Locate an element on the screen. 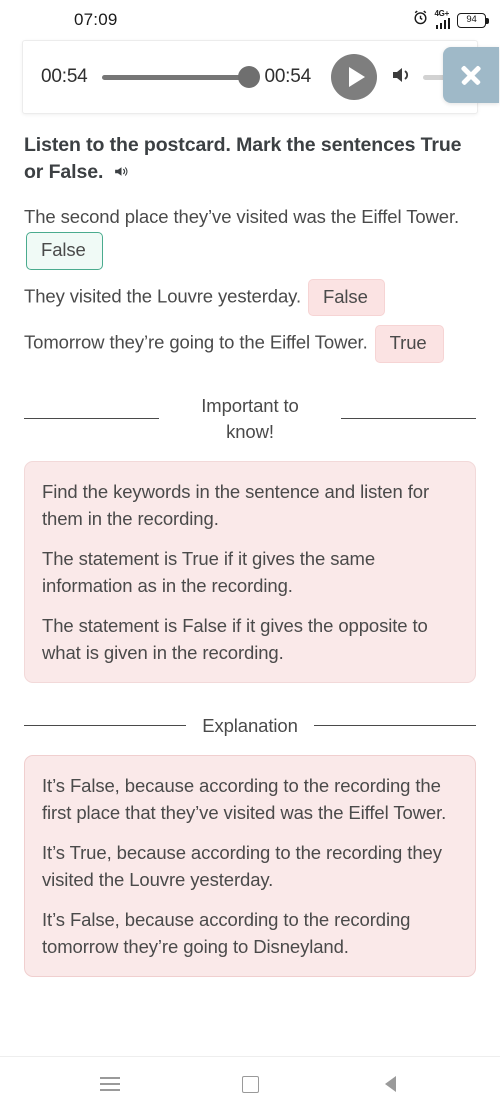  status-indicators: 4G+ 94 is located at coordinates (450, 19).